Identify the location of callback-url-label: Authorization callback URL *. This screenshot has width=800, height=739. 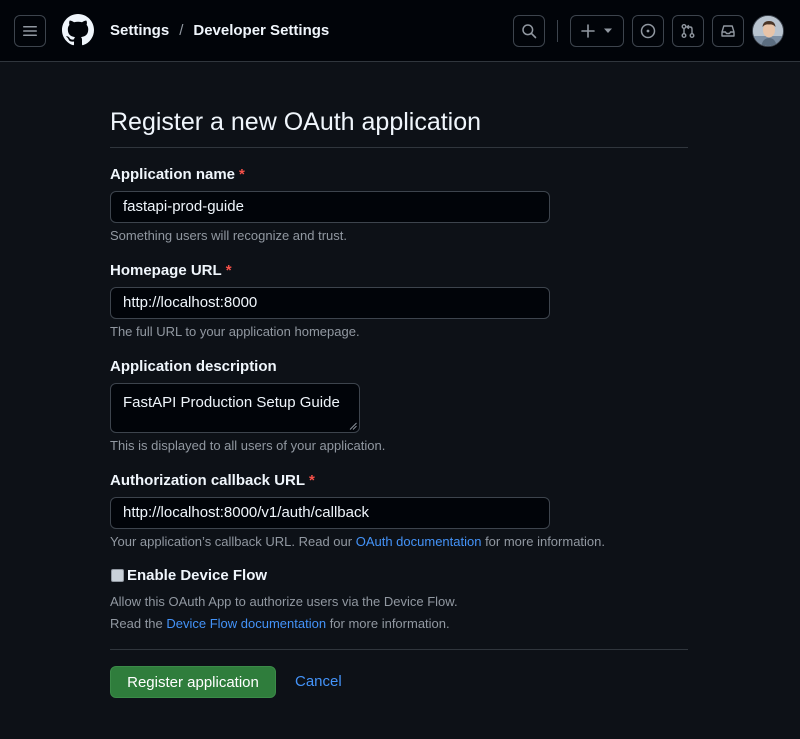
(212, 481).